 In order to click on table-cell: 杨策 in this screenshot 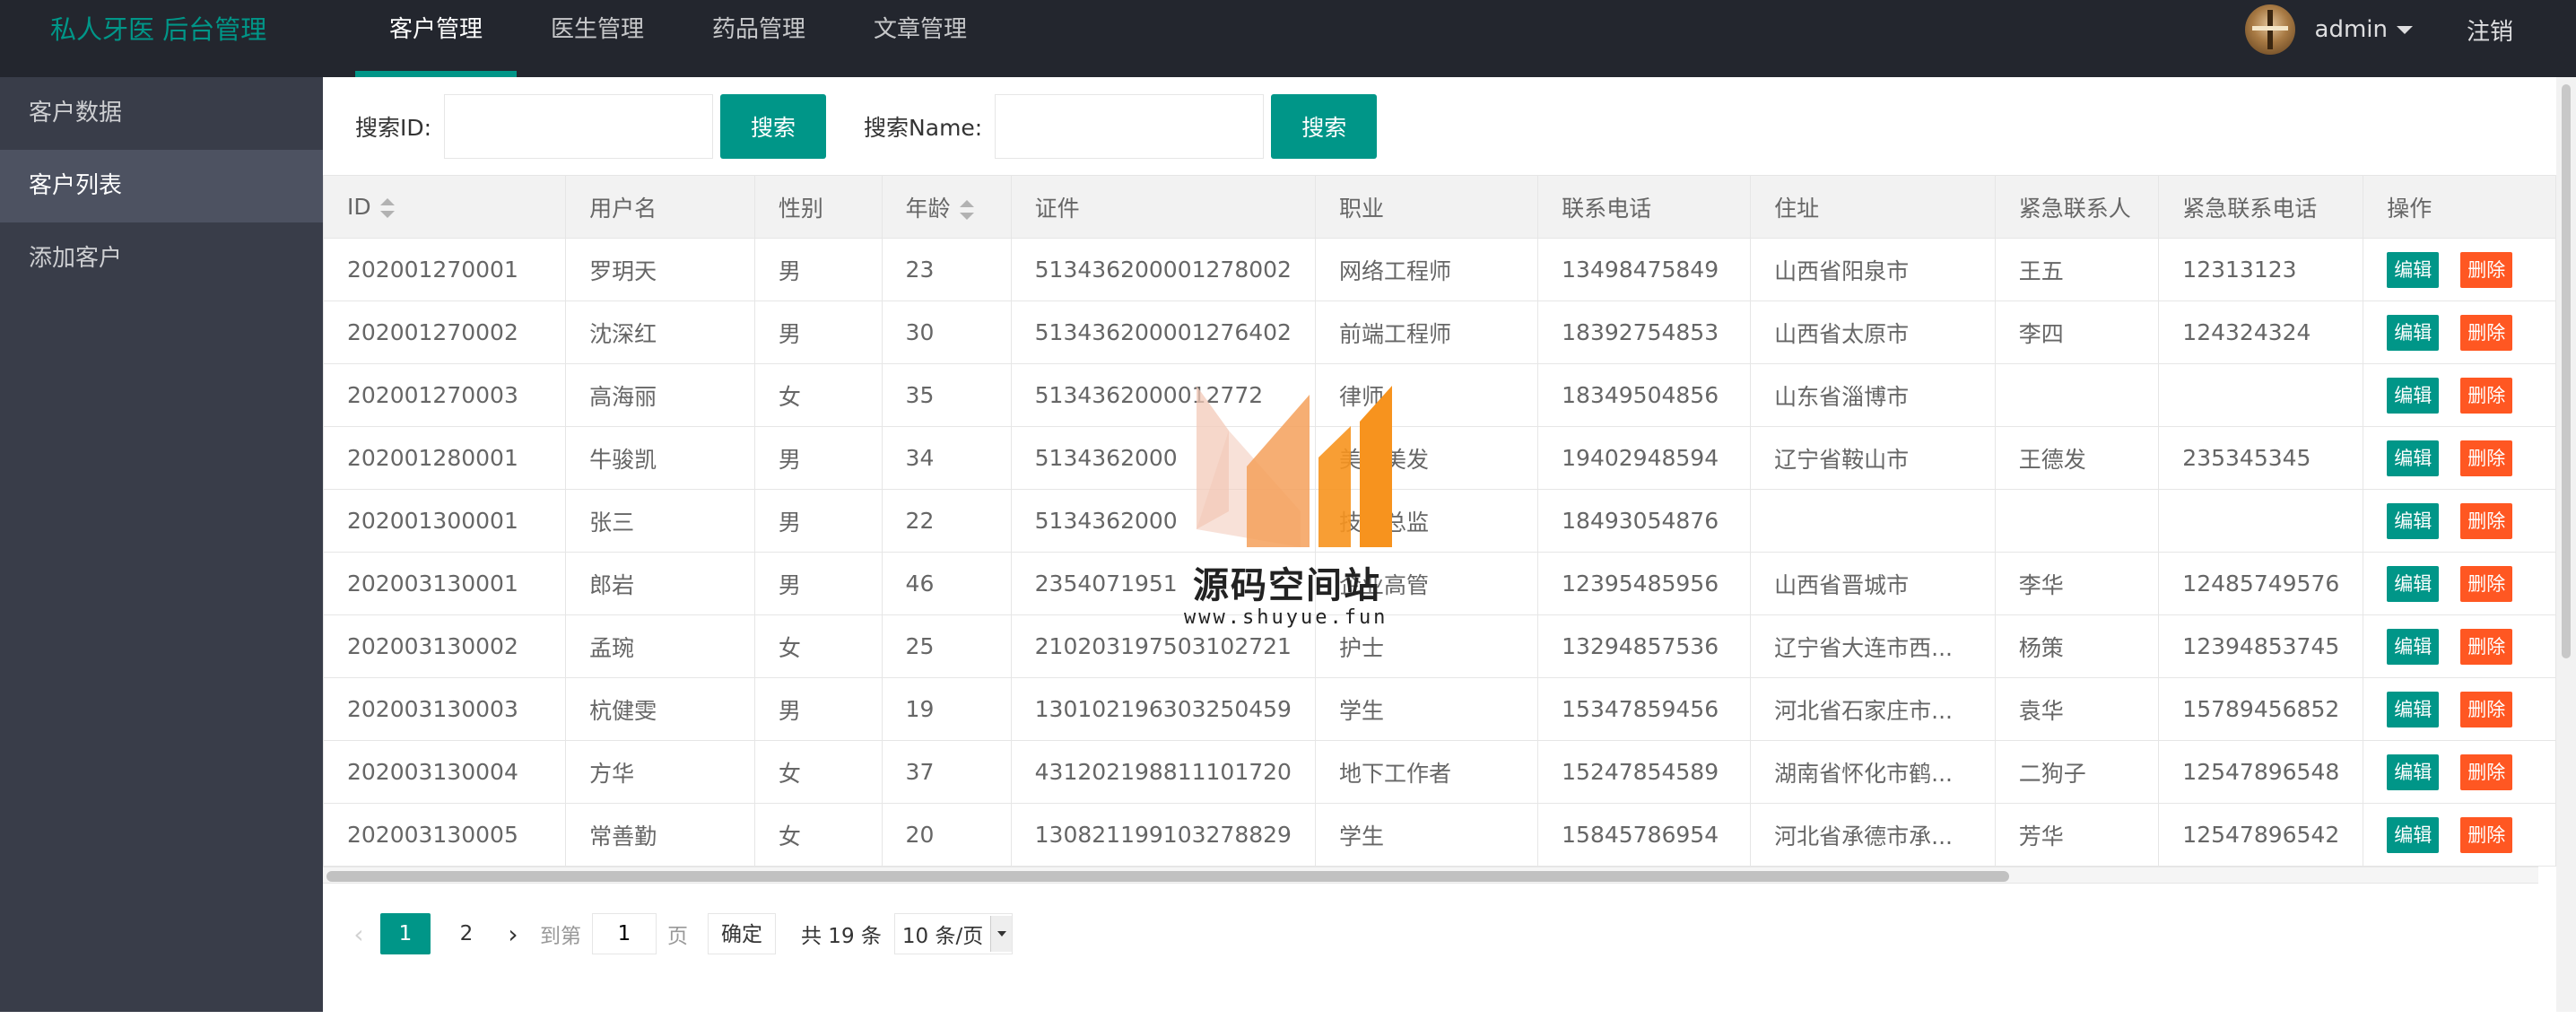, I will do `click(2077, 646)`.